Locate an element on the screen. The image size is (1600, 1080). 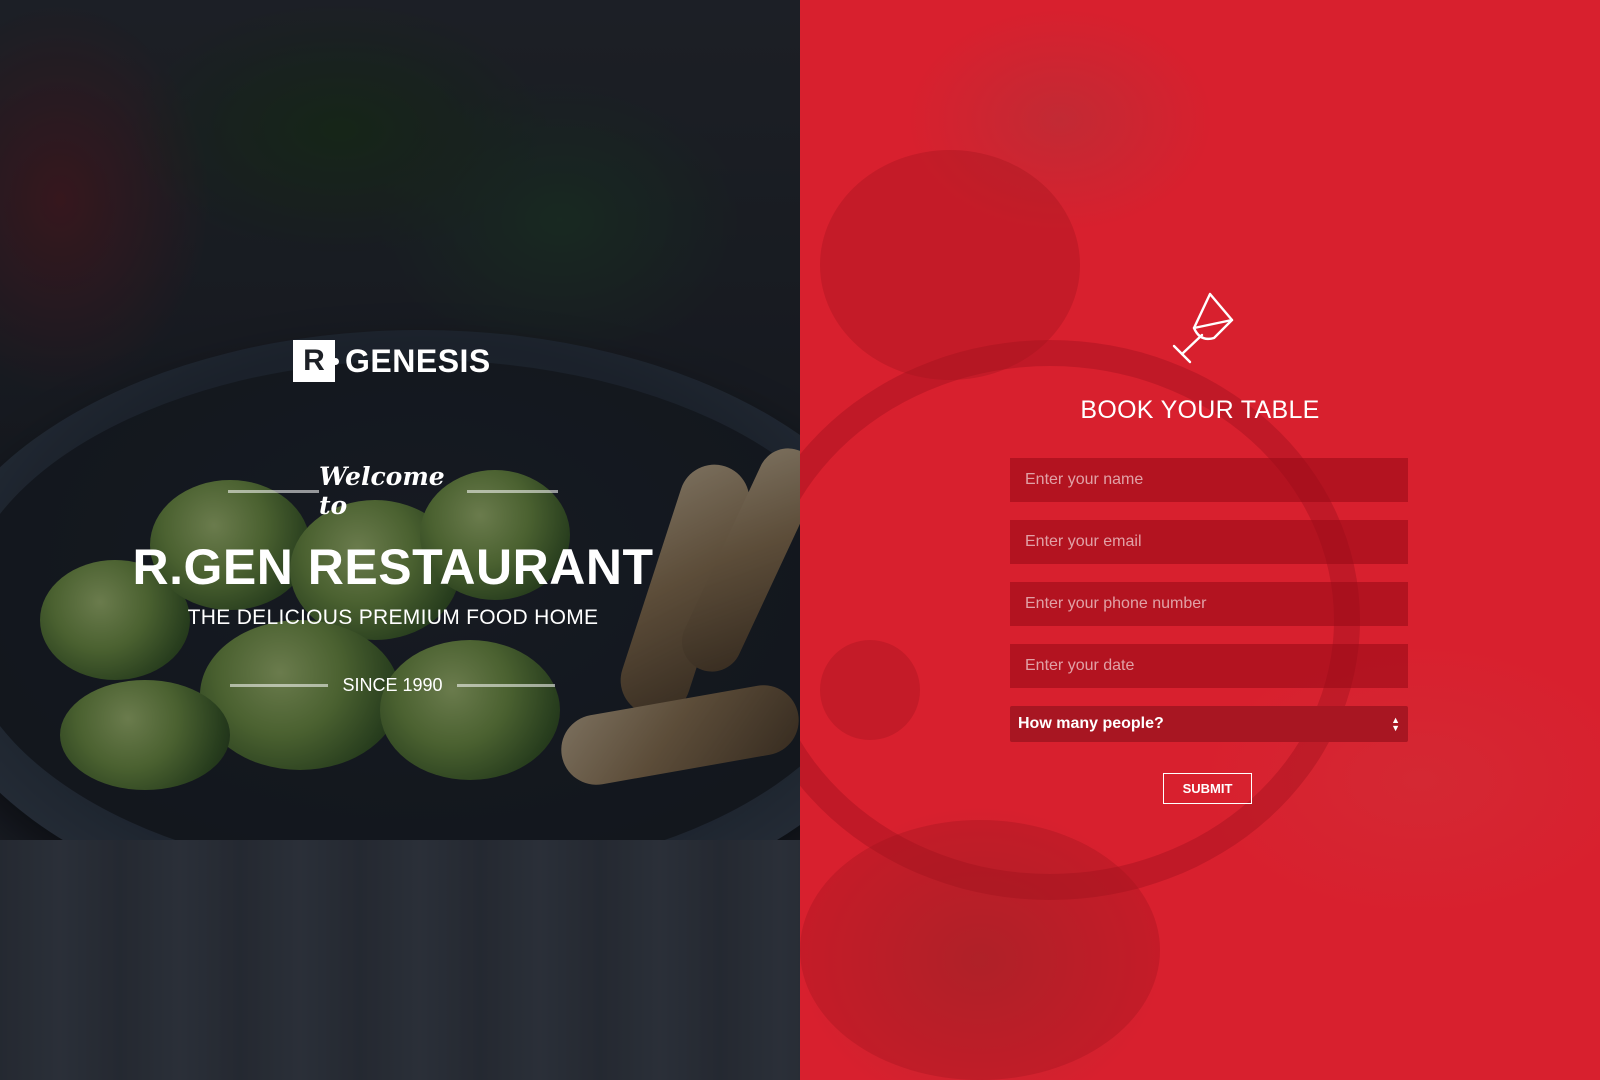
brand-logo: R GENESIS is located at coordinates (392, 361).